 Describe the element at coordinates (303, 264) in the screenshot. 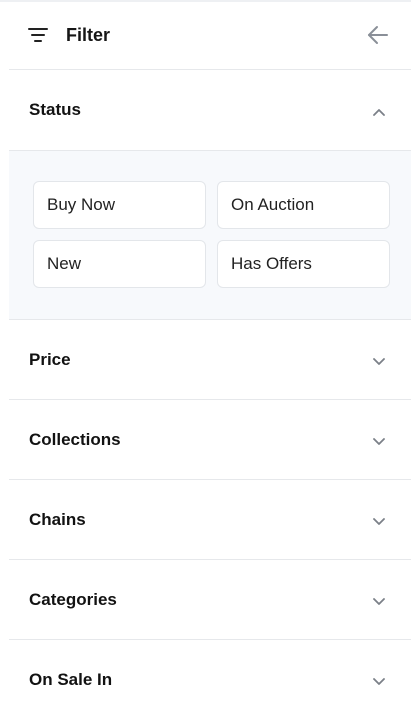

I see `status-chip-has-offers: Has Offers` at that location.